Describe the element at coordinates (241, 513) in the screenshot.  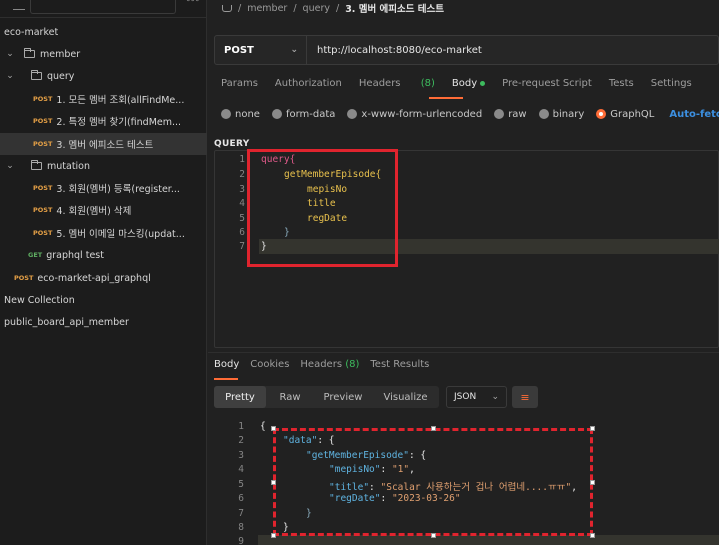
I see `line-number: 7` at that location.